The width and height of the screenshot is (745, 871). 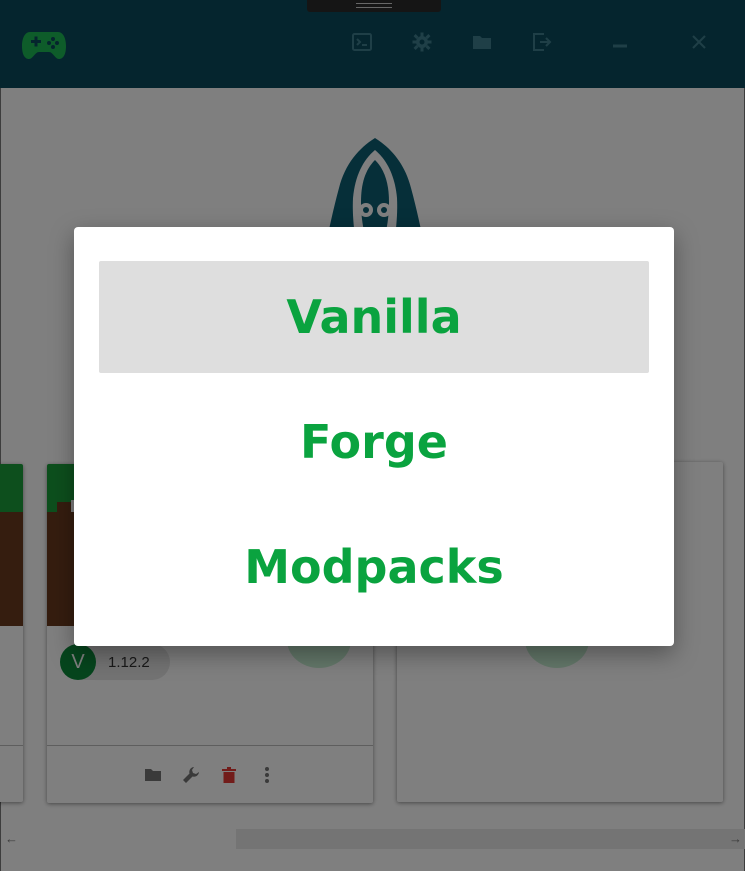 I want to click on option-vanilla: Vanilla, so click(x=374, y=317).